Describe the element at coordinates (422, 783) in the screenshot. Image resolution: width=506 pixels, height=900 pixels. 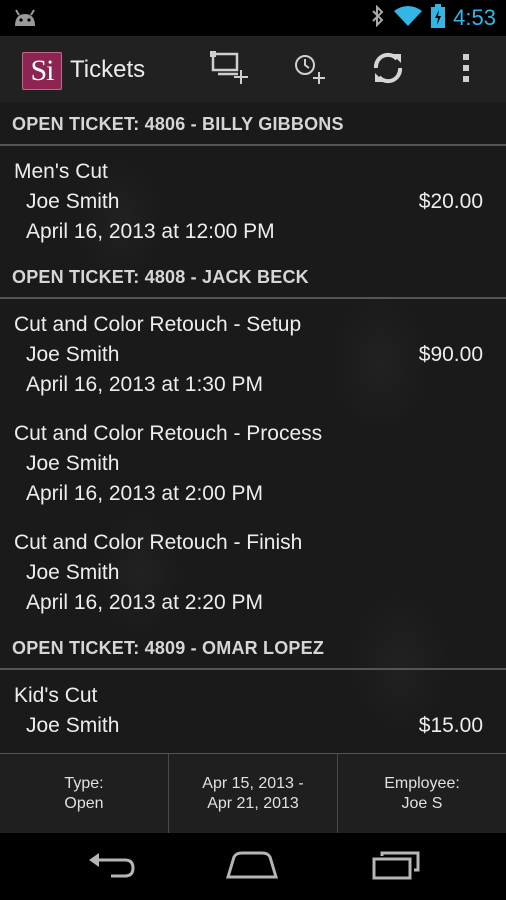
I see `employee-filter-label: Employee:` at that location.